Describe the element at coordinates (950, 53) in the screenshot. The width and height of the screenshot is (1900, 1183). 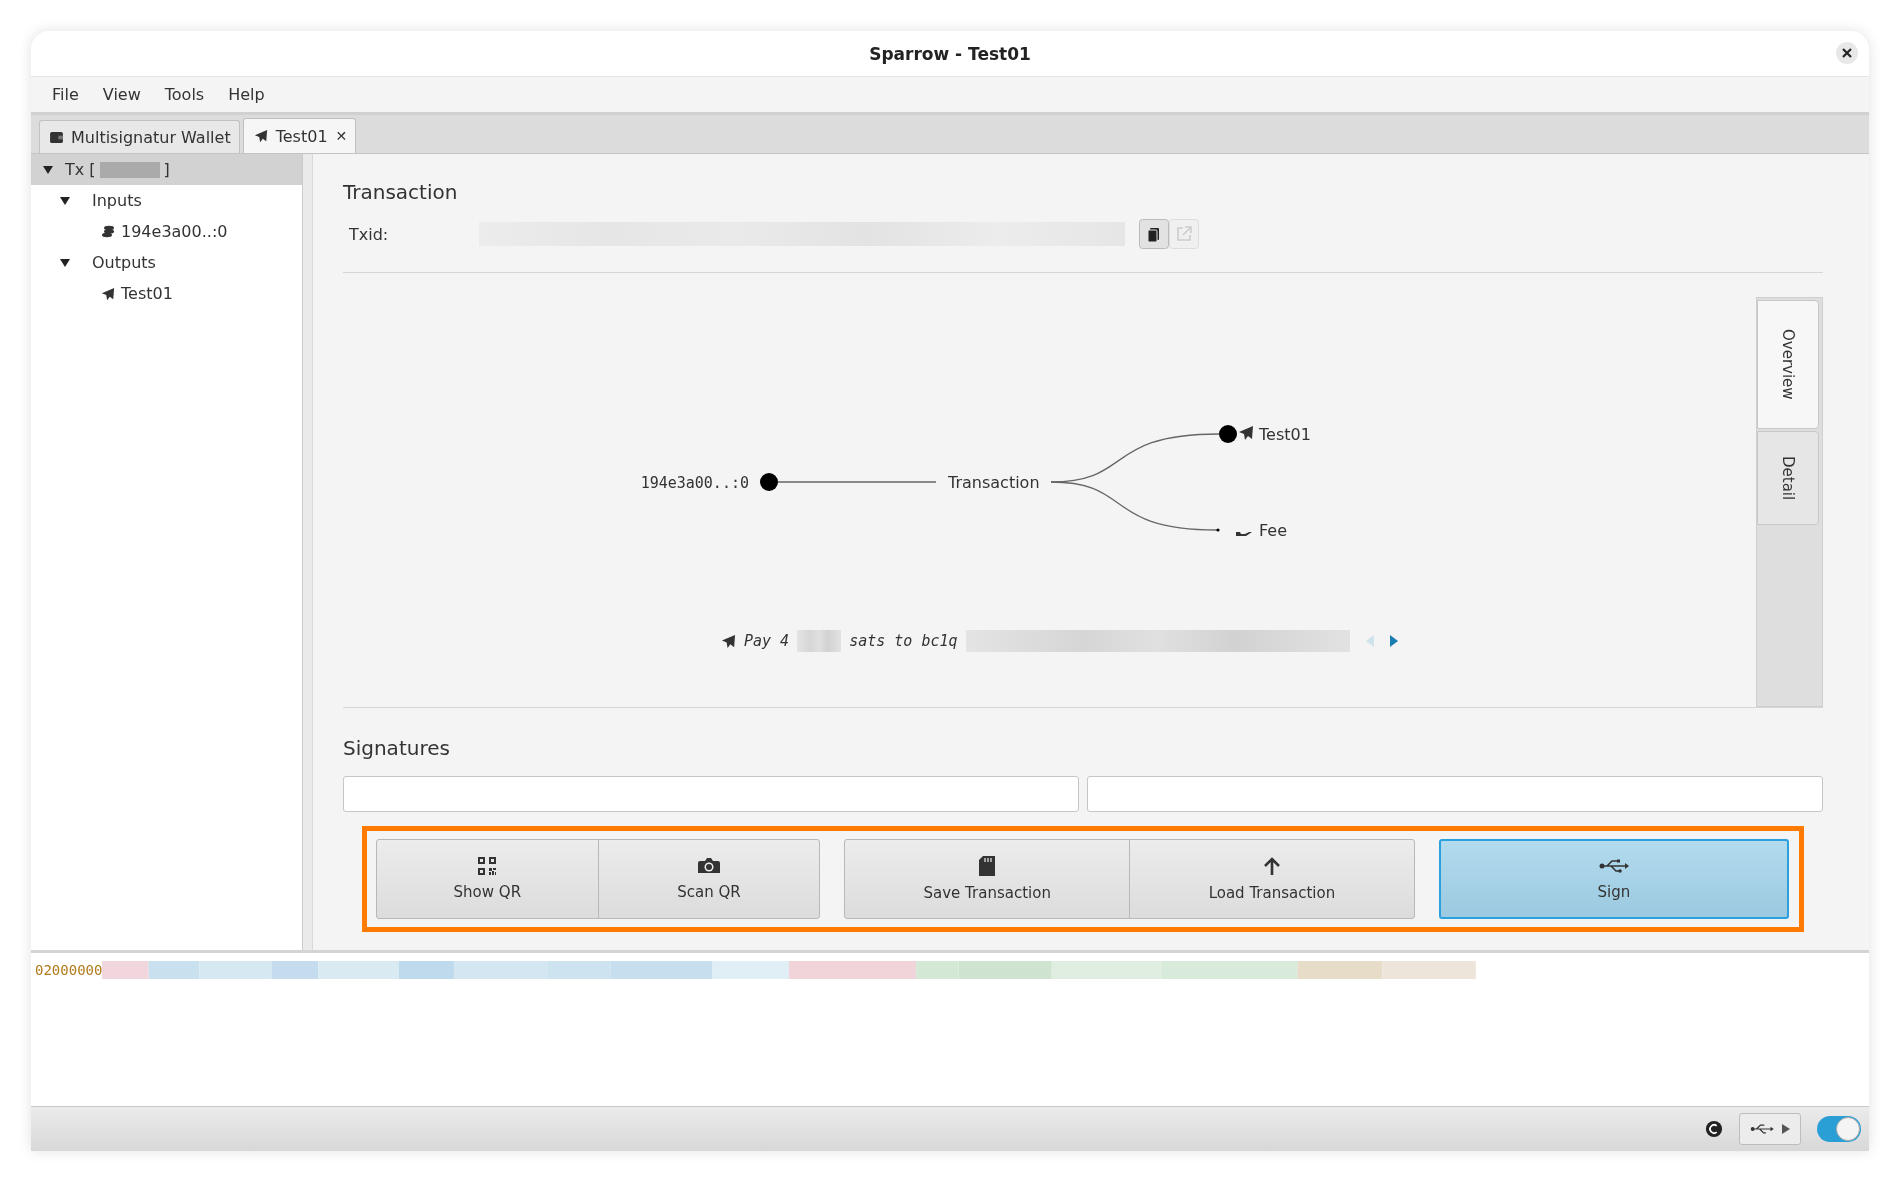
I see `window-title: Sparrow - Test01` at that location.